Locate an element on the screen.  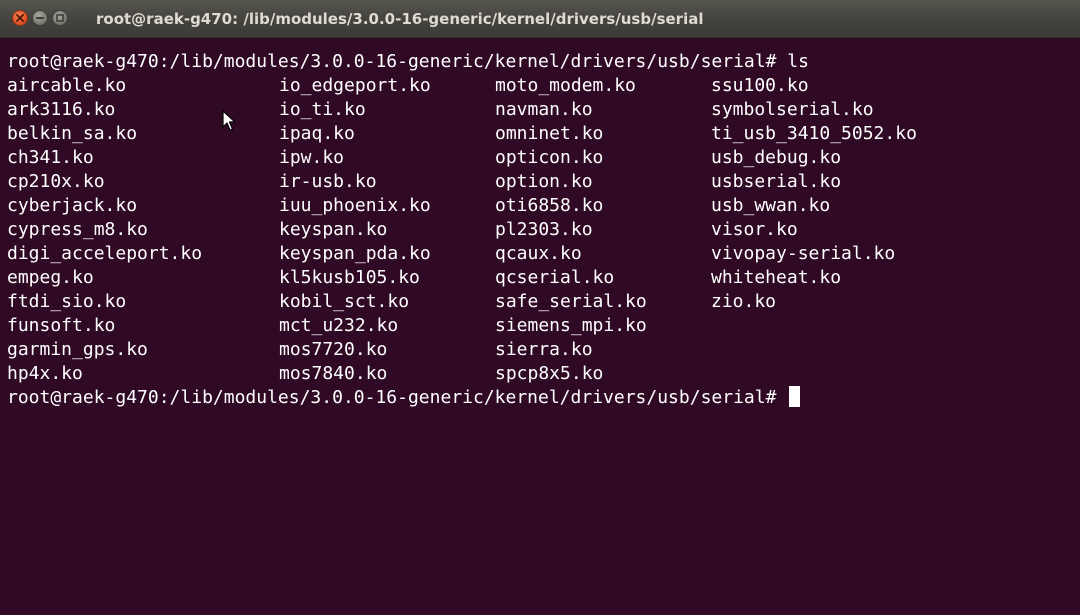
file-entry: cp210x.ko is located at coordinates (56, 181).